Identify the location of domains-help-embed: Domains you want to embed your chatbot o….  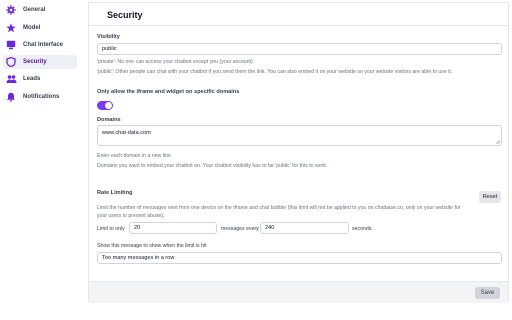
(212, 166).